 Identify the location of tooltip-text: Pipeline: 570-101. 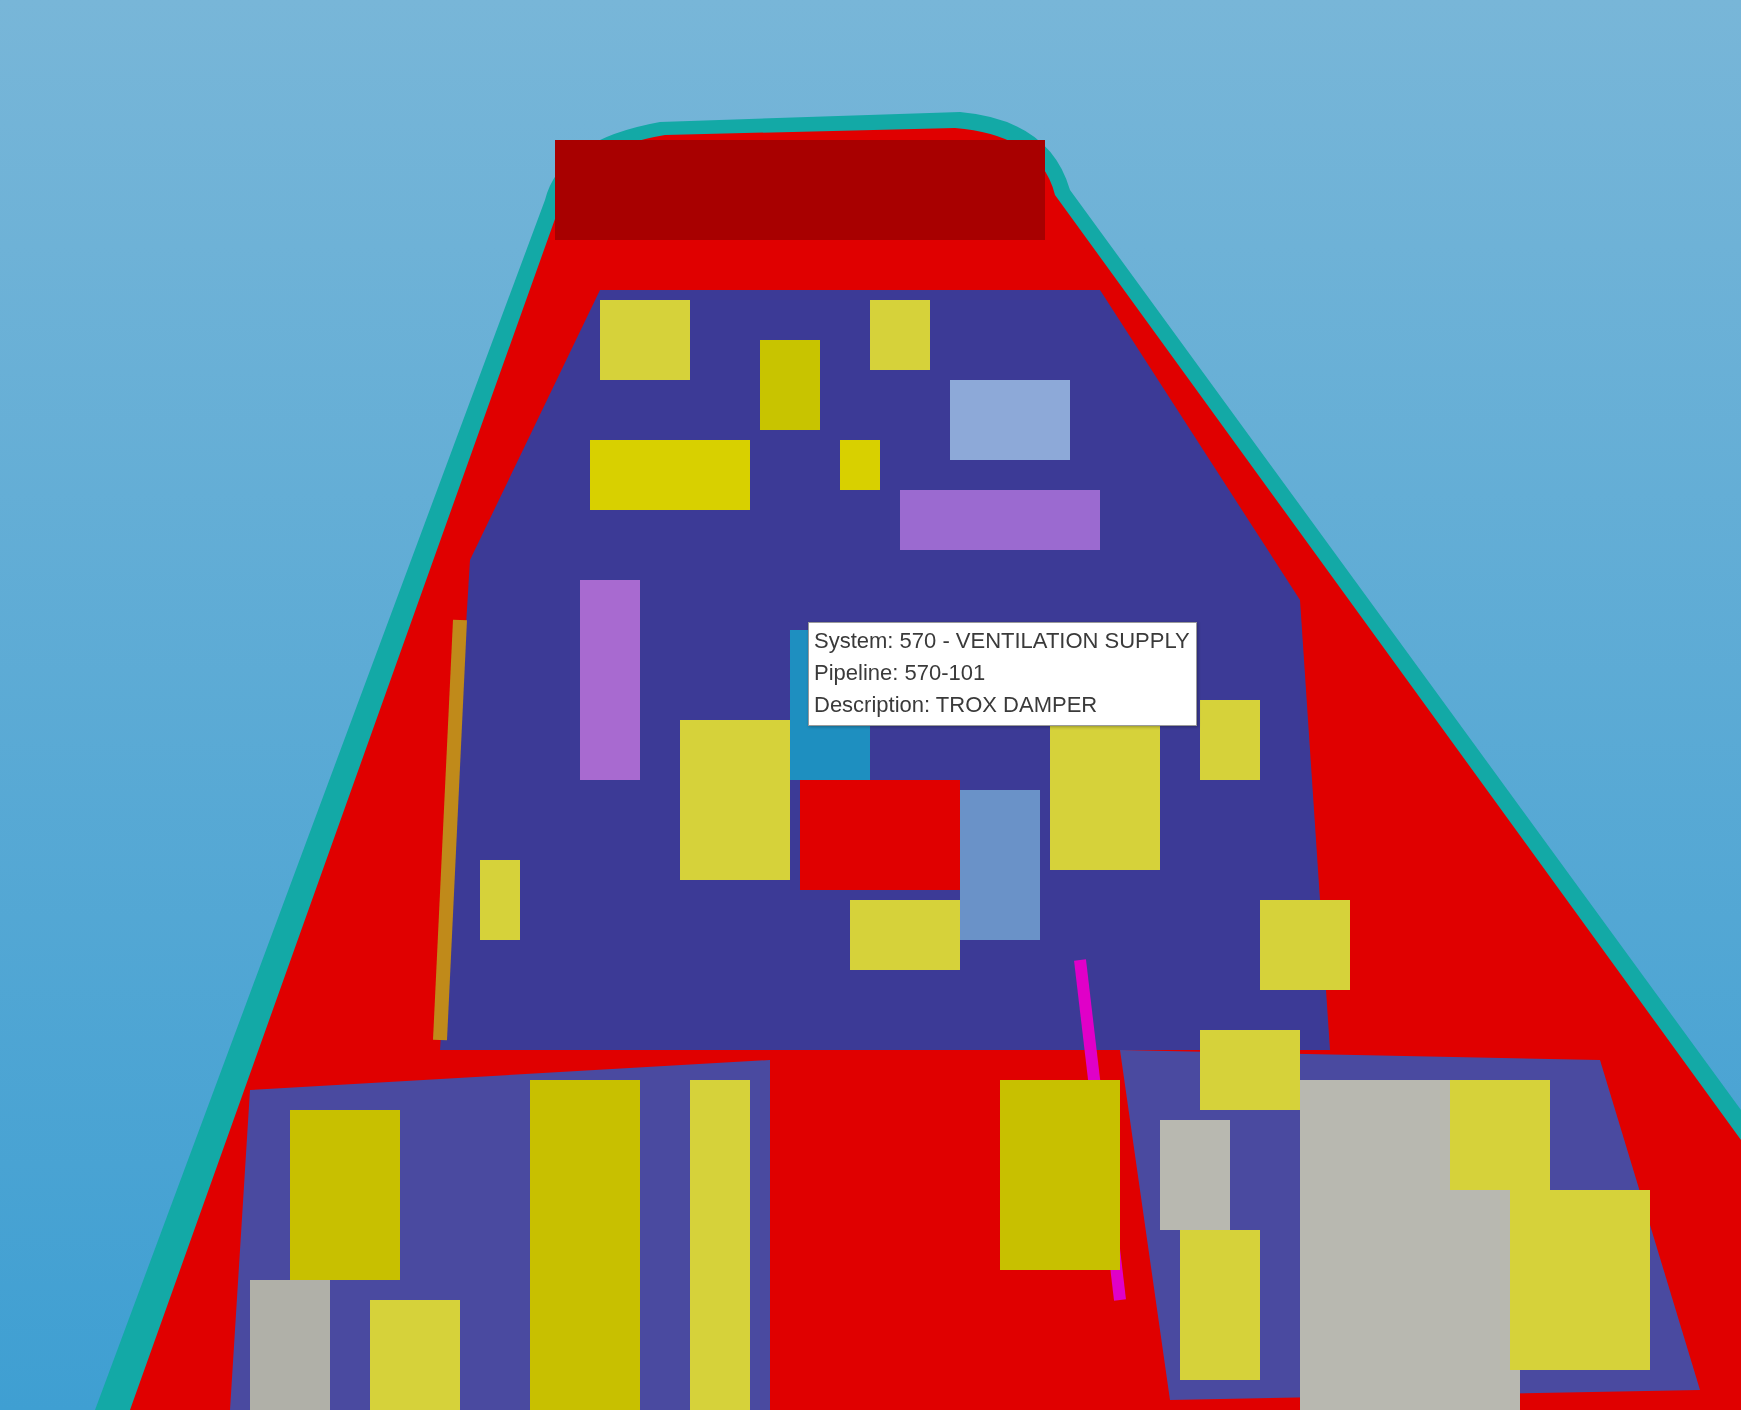
(900, 673).